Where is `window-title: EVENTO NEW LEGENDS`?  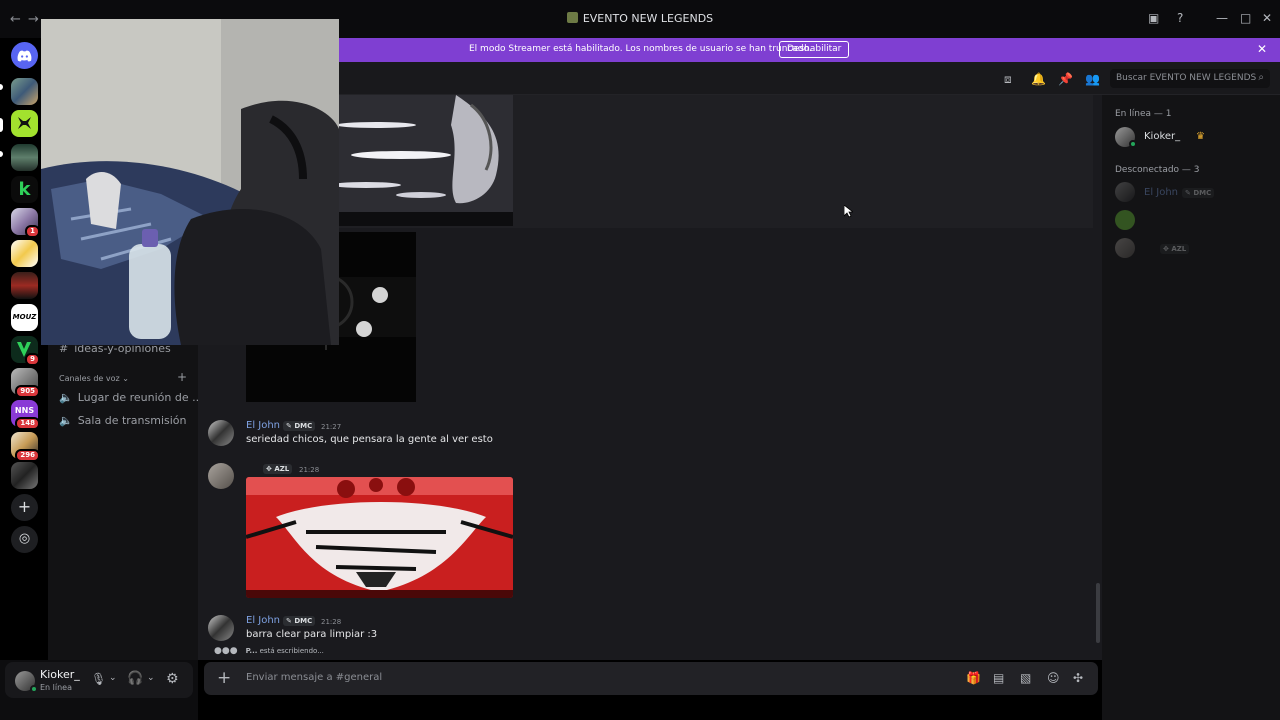
window-title: EVENTO NEW LEGENDS is located at coordinates (648, 18).